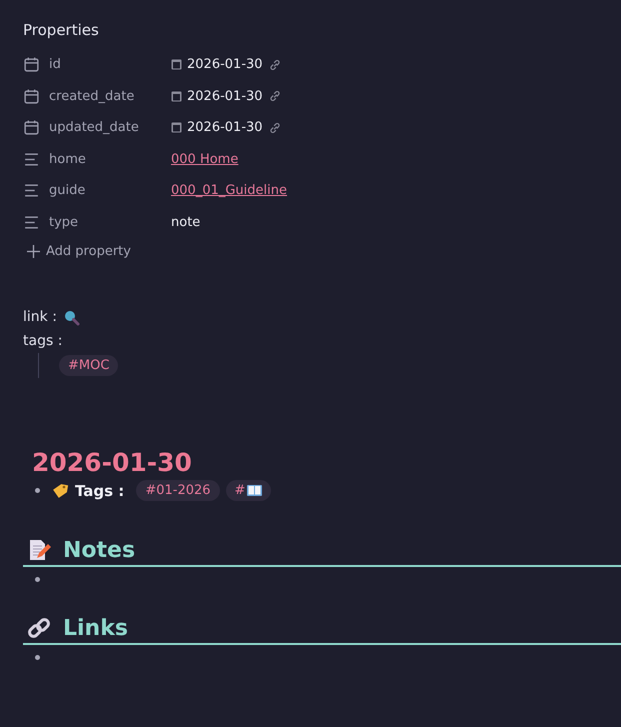 The image size is (621, 727). What do you see at coordinates (42, 341) in the screenshot?
I see `tags-label: tags :` at bounding box center [42, 341].